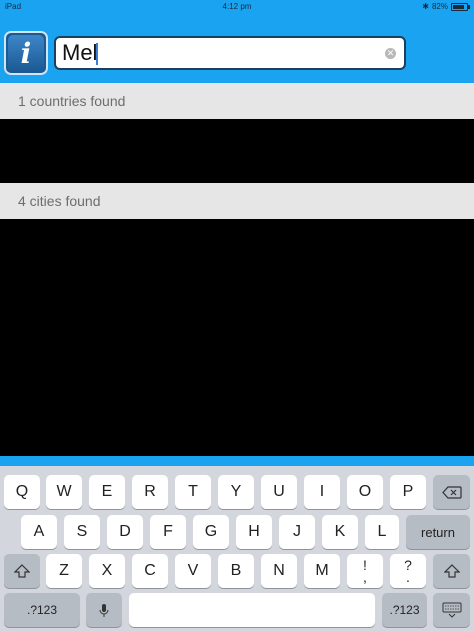 This screenshot has width=474, height=632. Describe the element at coordinates (365, 492) in the screenshot. I see `key-o: O` at that location.